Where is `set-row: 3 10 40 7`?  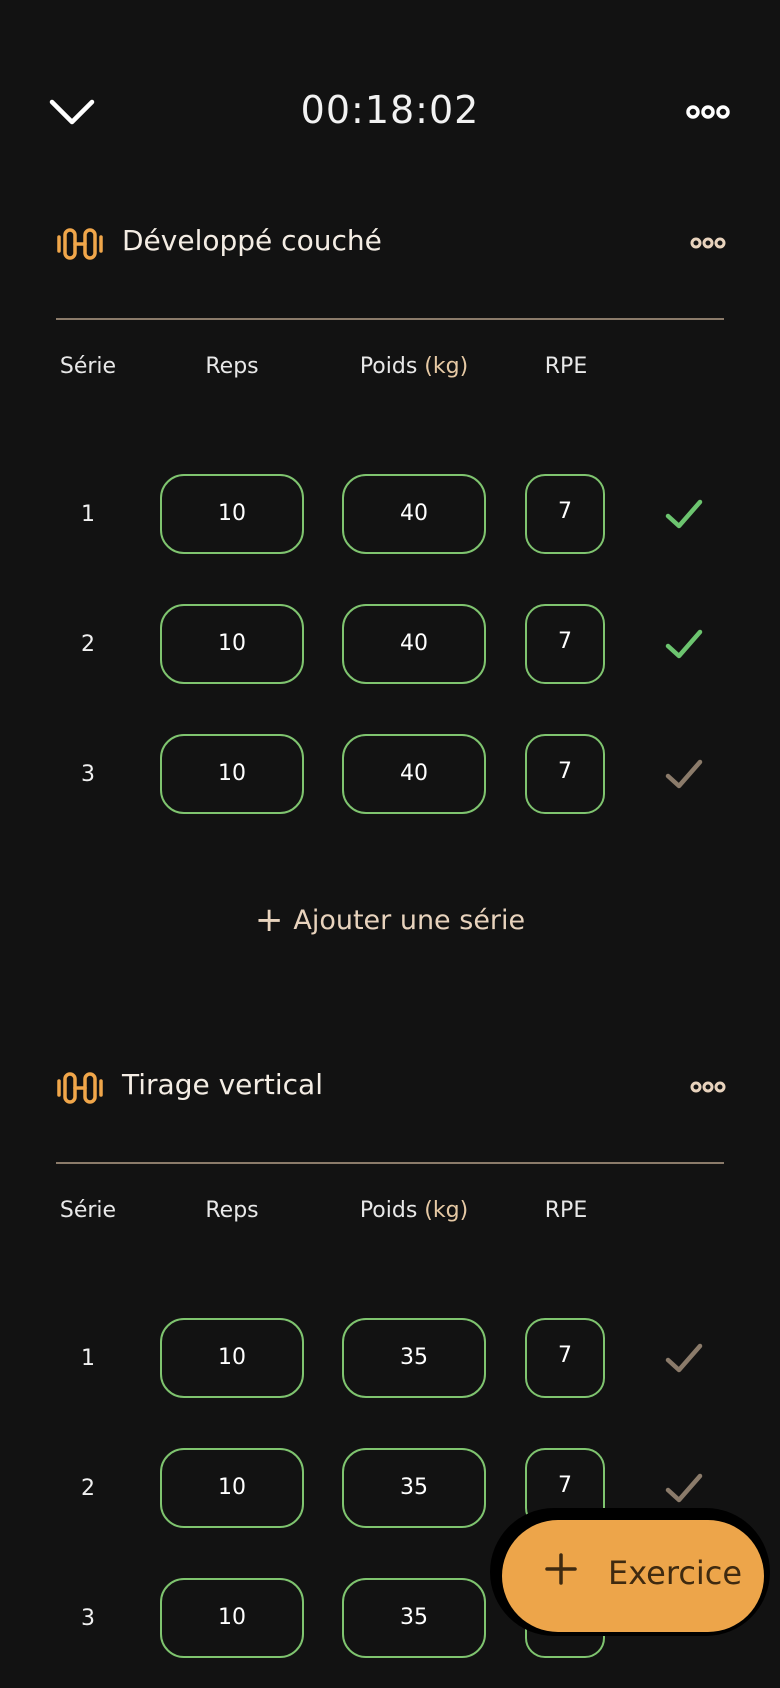
set-row: 3 10 40 7 is located at coordinates (390, 774).